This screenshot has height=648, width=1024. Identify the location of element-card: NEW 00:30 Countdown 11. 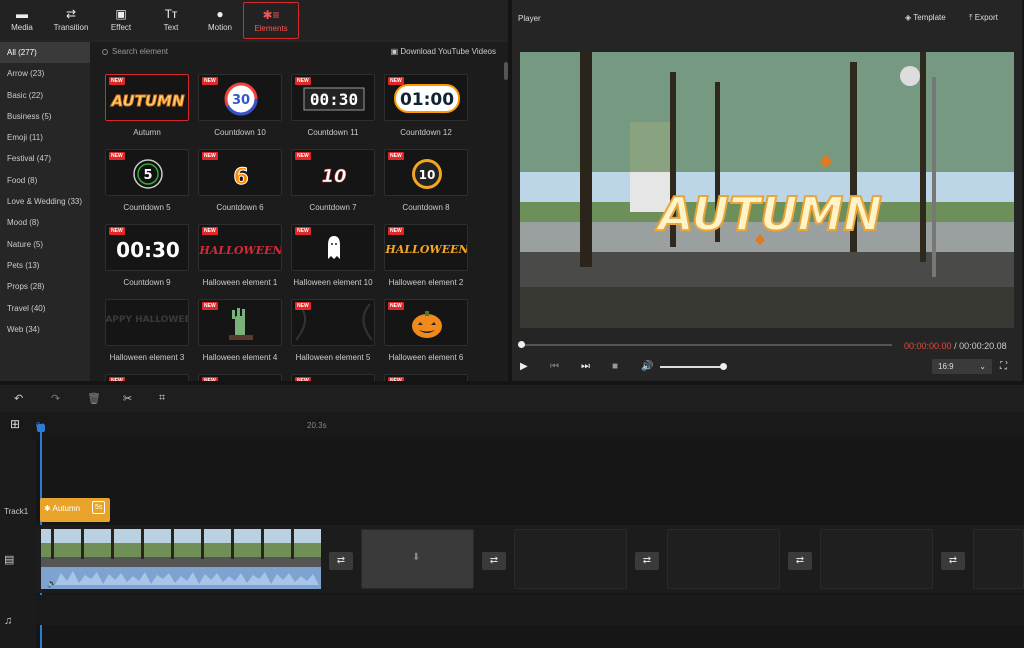
(333, 107).